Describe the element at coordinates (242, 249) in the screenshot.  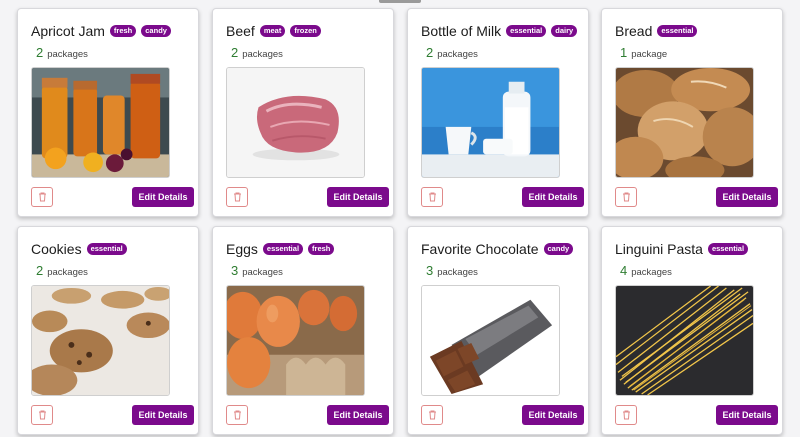
I see `product-name: Eggs` at that location.